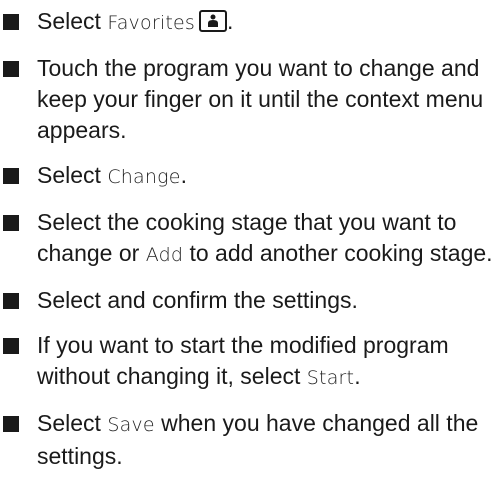 This screenshot has height=486, width=493. What do you see at coordinates (144, 177) in the screenshot?
I see `ui-term-change: Change` at bounding box center [144, 177].